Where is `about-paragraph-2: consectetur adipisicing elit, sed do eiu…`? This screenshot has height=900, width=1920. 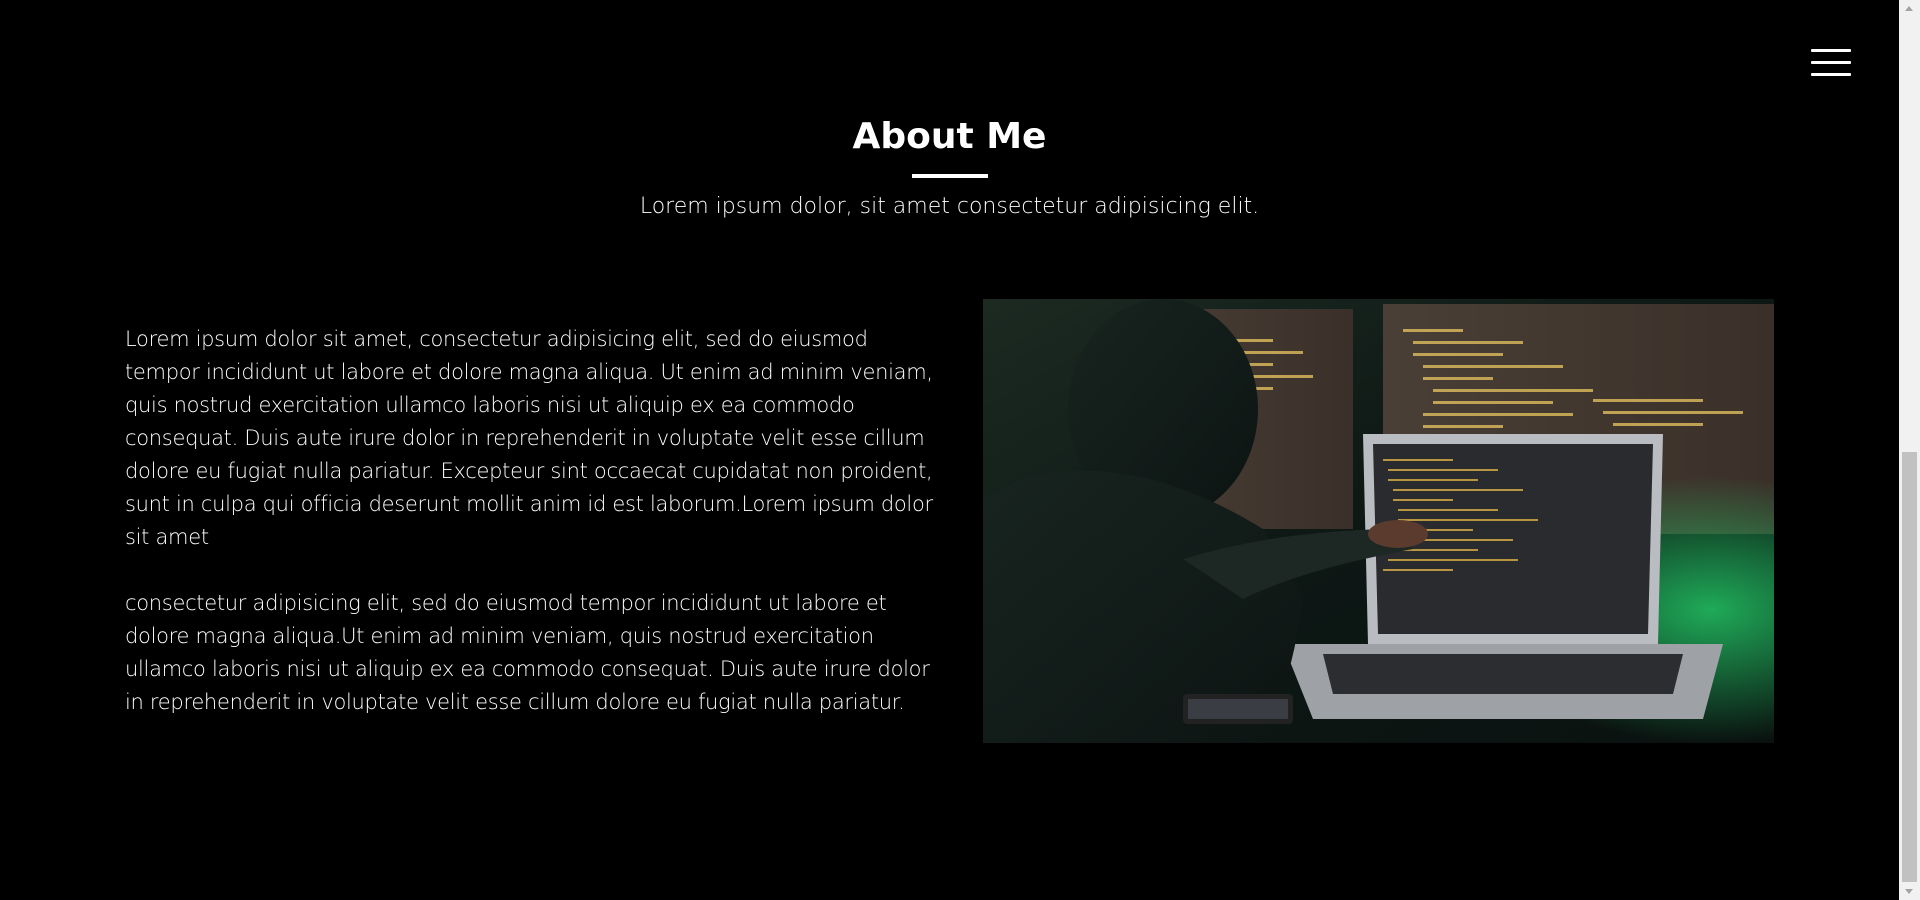 about-paragraph-2: consectetur adipisicing elit, sed do eiu… is located at coordinates (527, 652).